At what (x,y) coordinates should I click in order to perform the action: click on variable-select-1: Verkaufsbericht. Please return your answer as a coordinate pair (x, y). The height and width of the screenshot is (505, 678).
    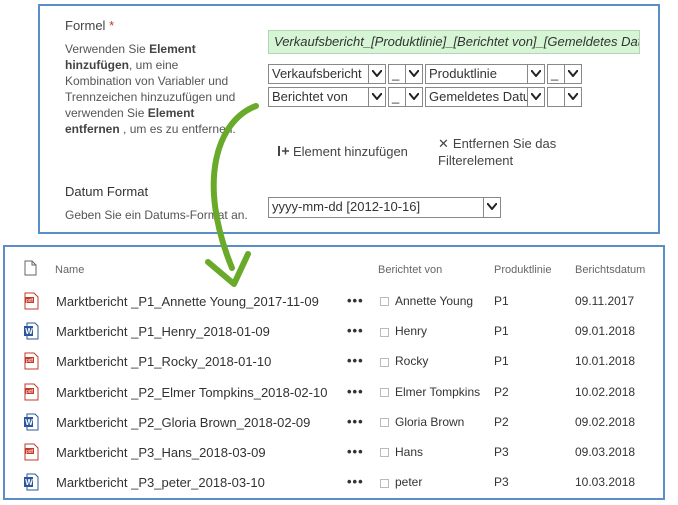
    Looking at the image, I should click on (327, 74).